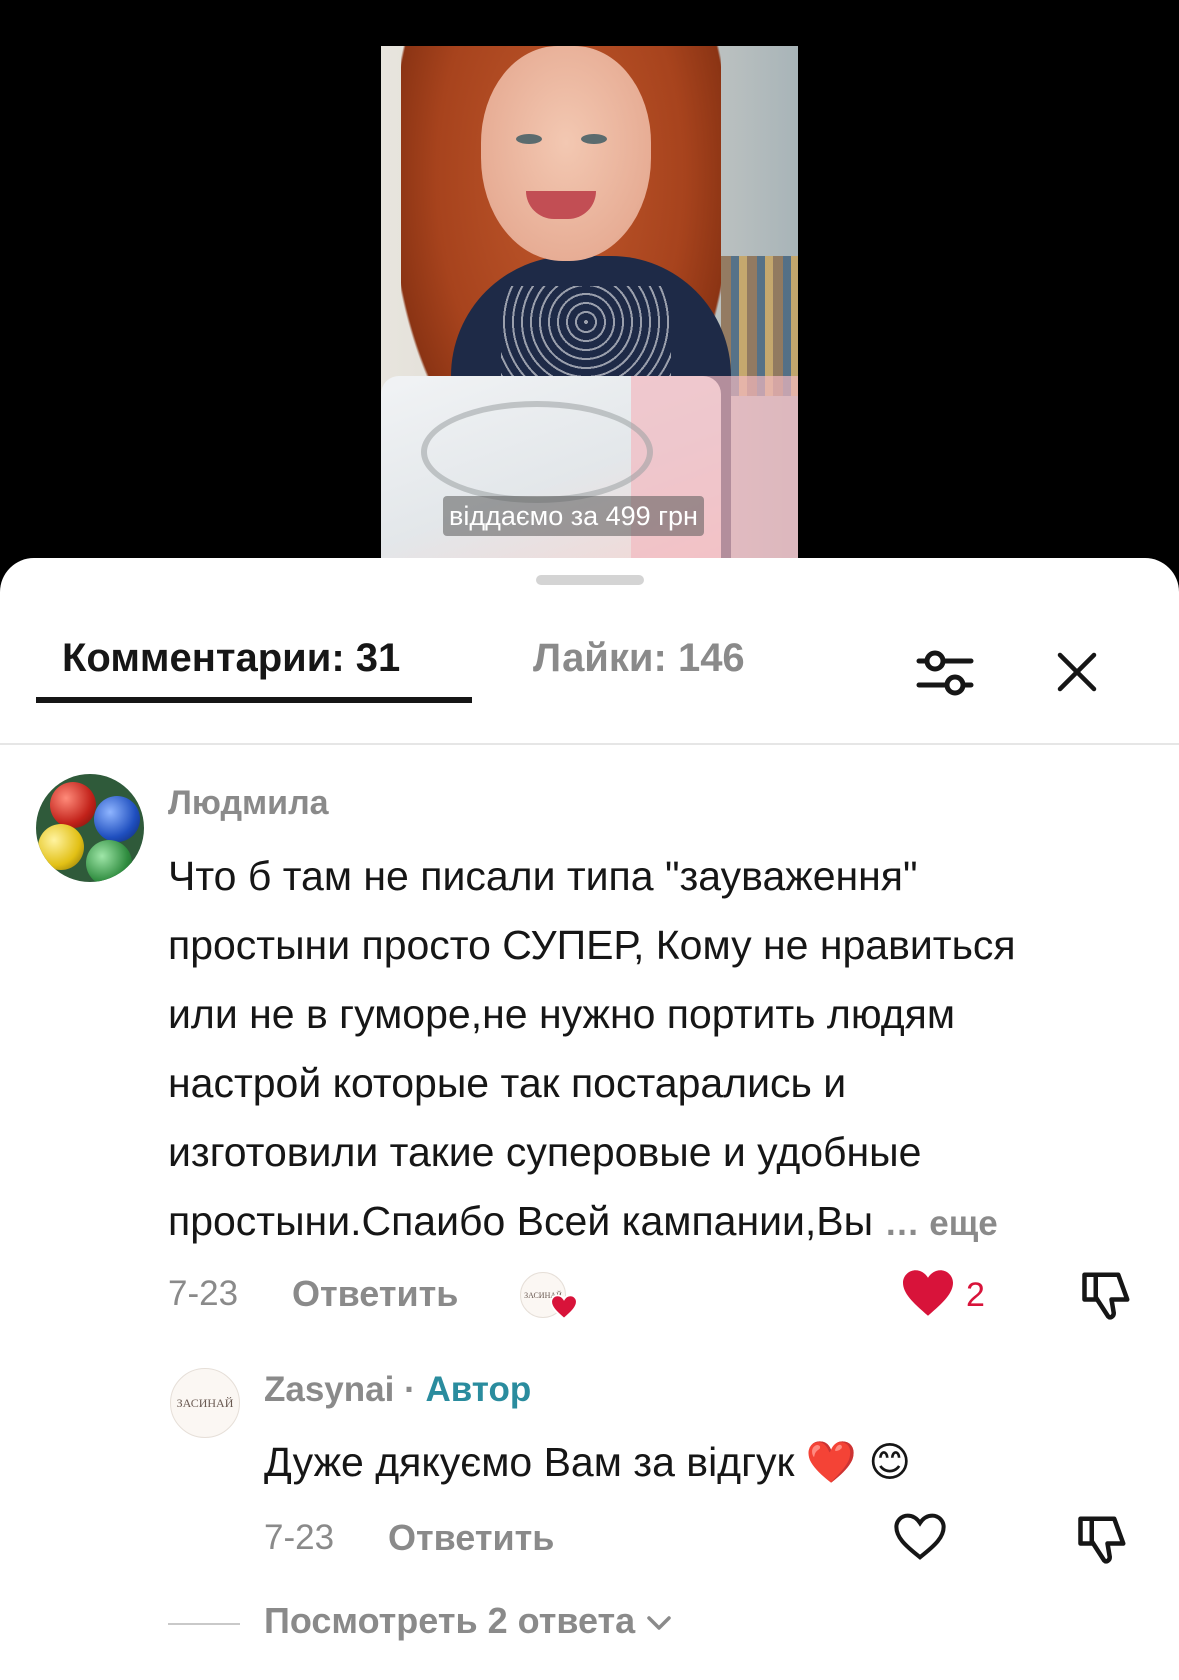 The width and height of the screenshot is (1179, 1680). Describe the element at coordinates (928, 1293) in the screenshot. I see `heart-icon` at that location.